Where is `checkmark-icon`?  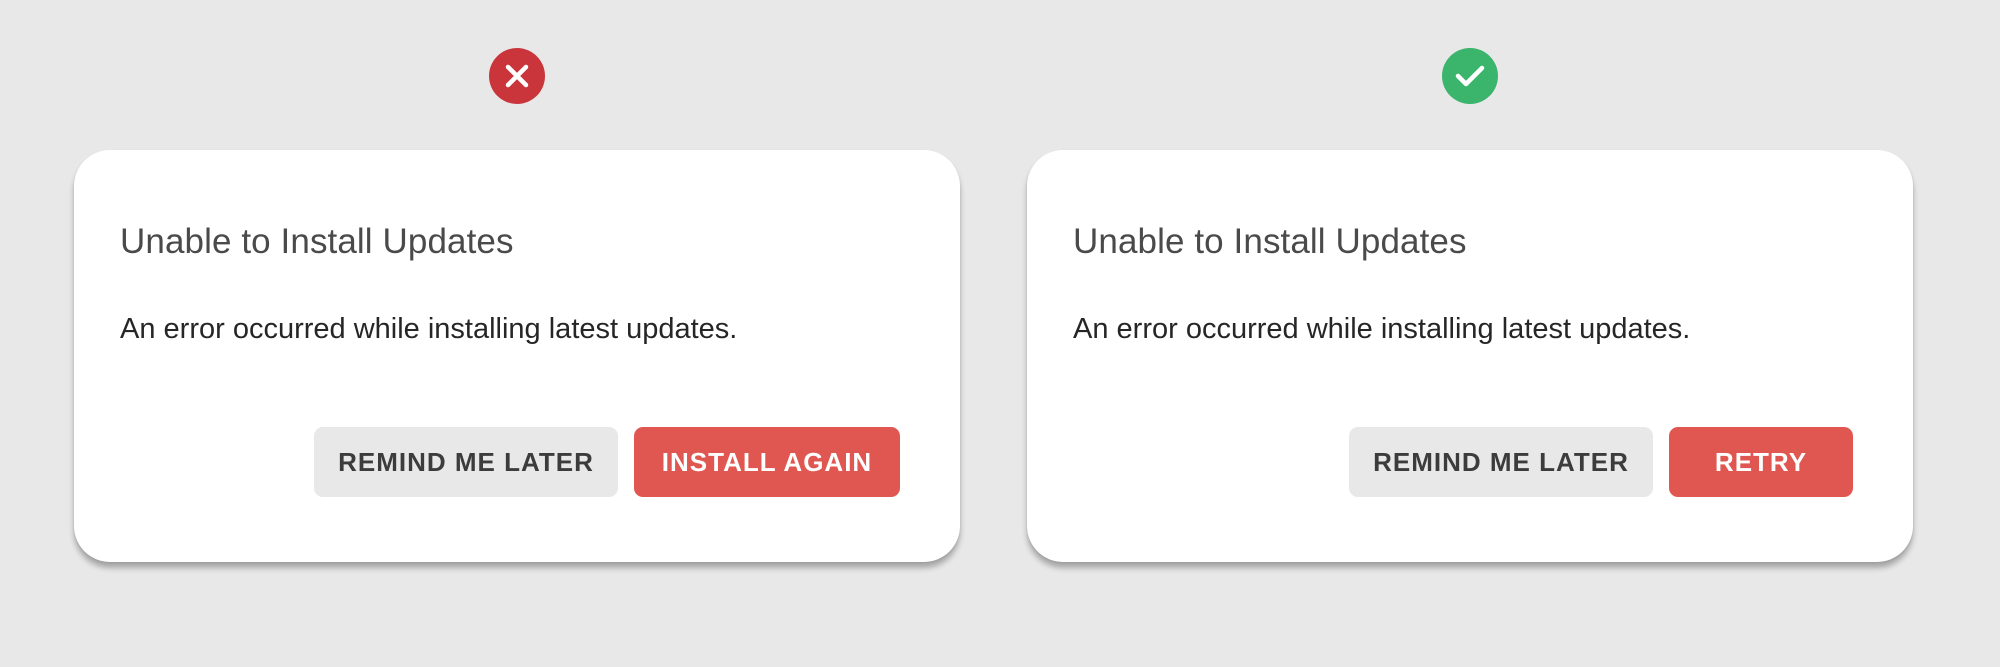
checkmark-icon is located at coordinates (1470, 76).